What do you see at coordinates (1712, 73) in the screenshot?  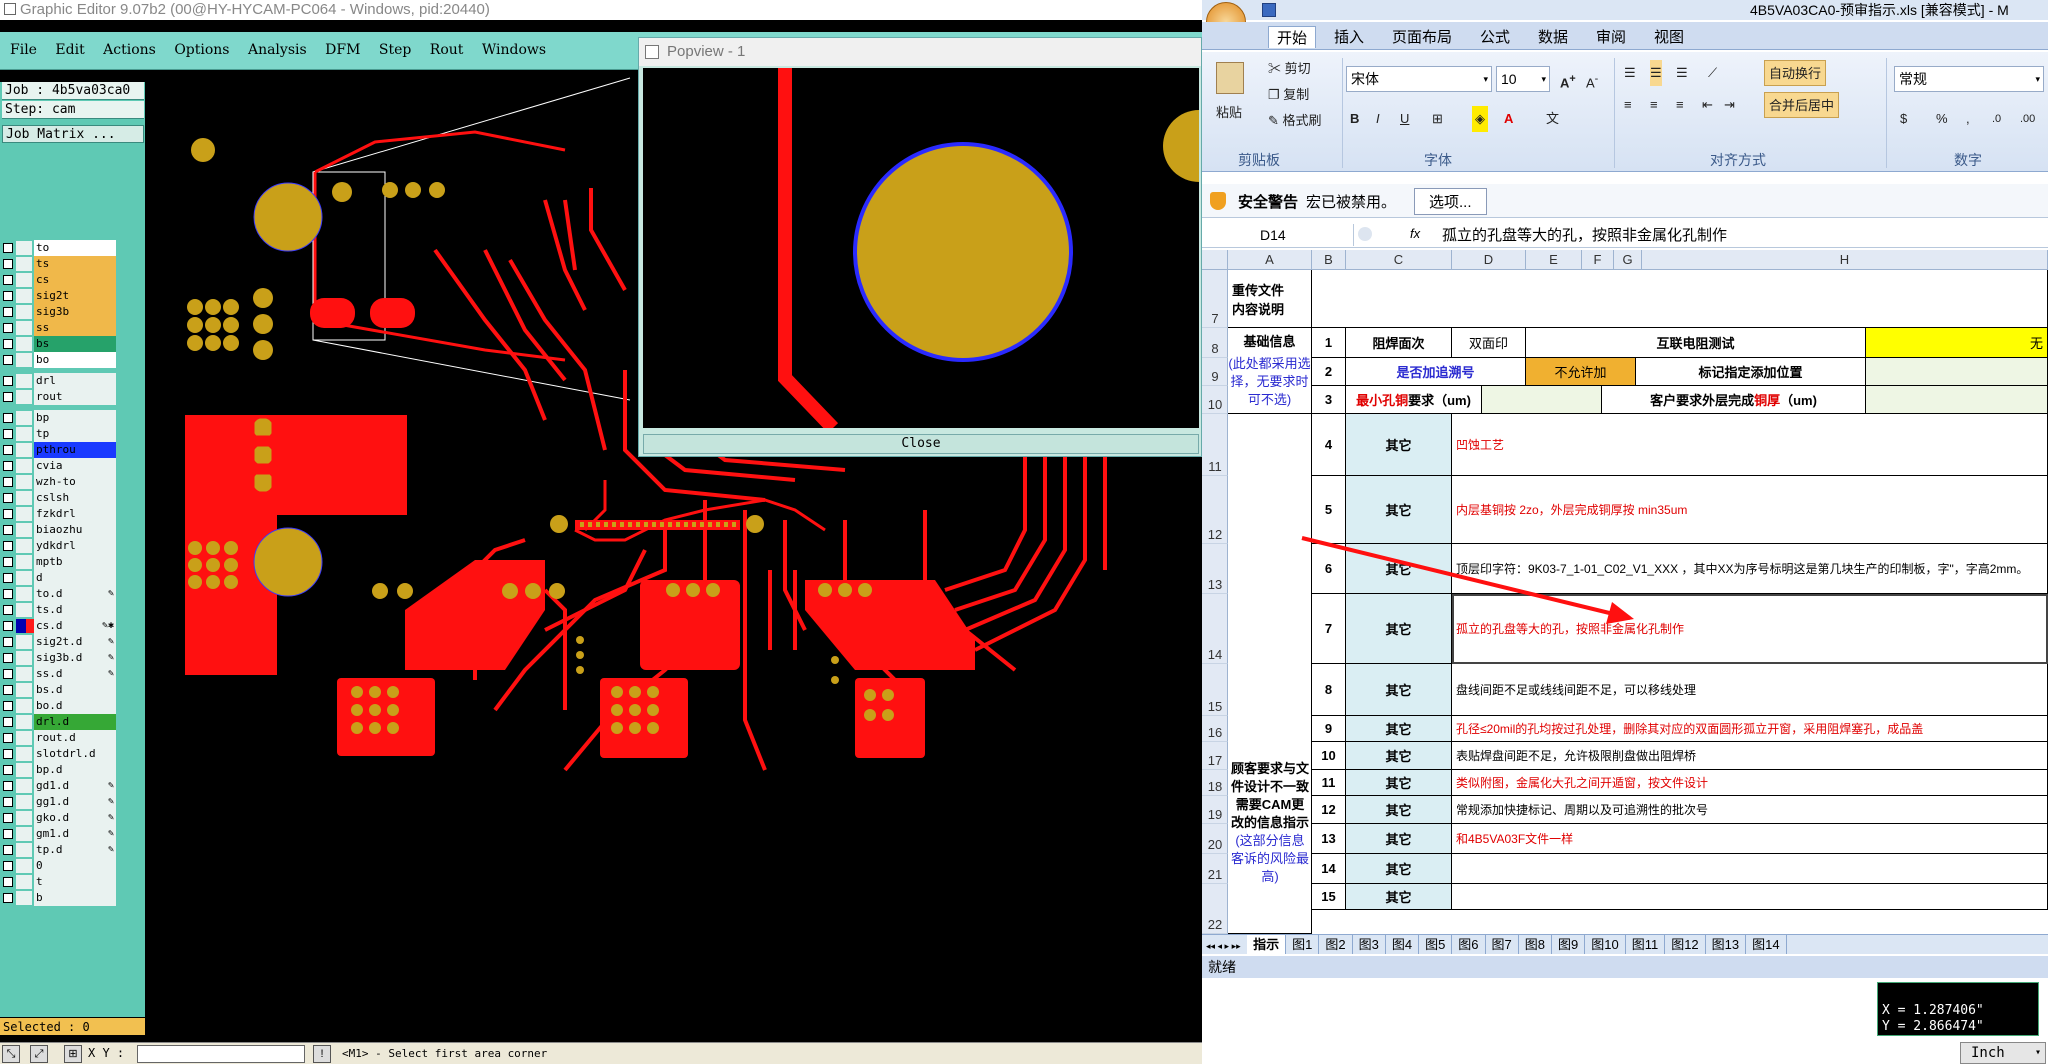 I see `orientation-icon: ⟋` at bounding box center [1712, 73].